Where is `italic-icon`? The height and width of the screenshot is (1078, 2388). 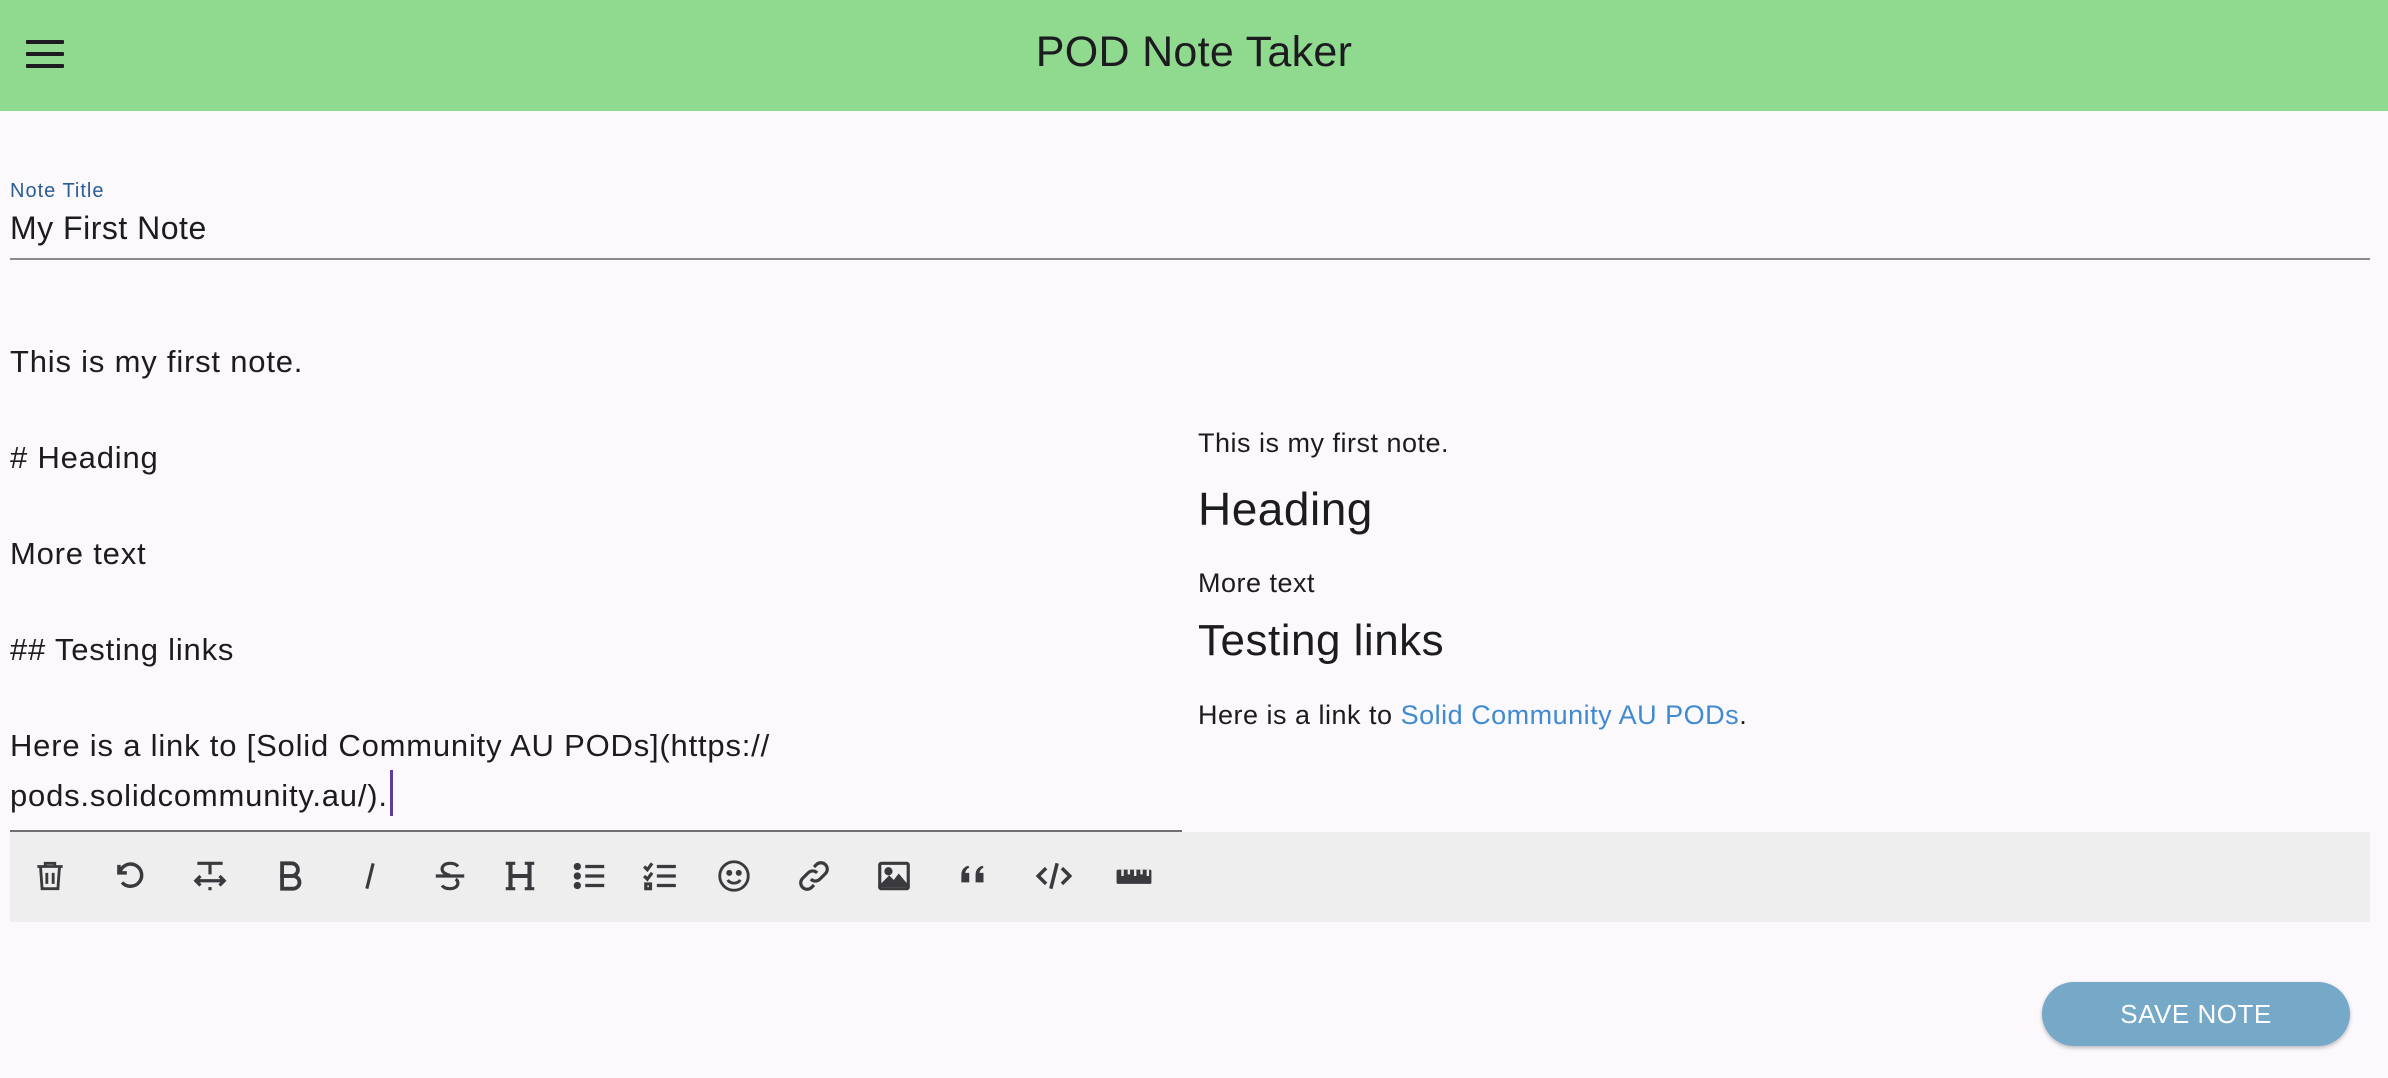 italic-icon is located at coordinates (370, 876).